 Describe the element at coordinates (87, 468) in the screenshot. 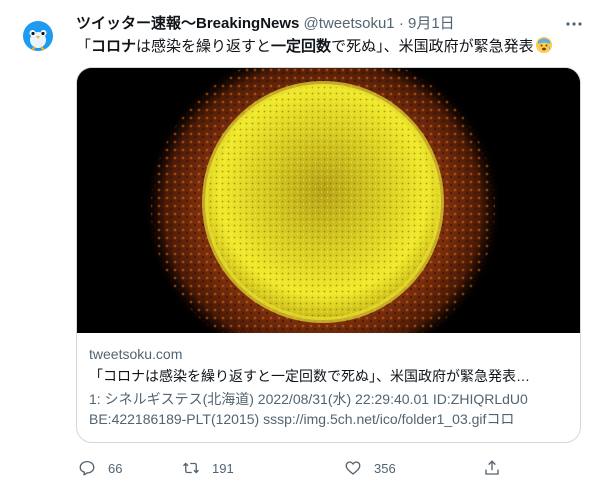

I see `reply-icon` at that location.